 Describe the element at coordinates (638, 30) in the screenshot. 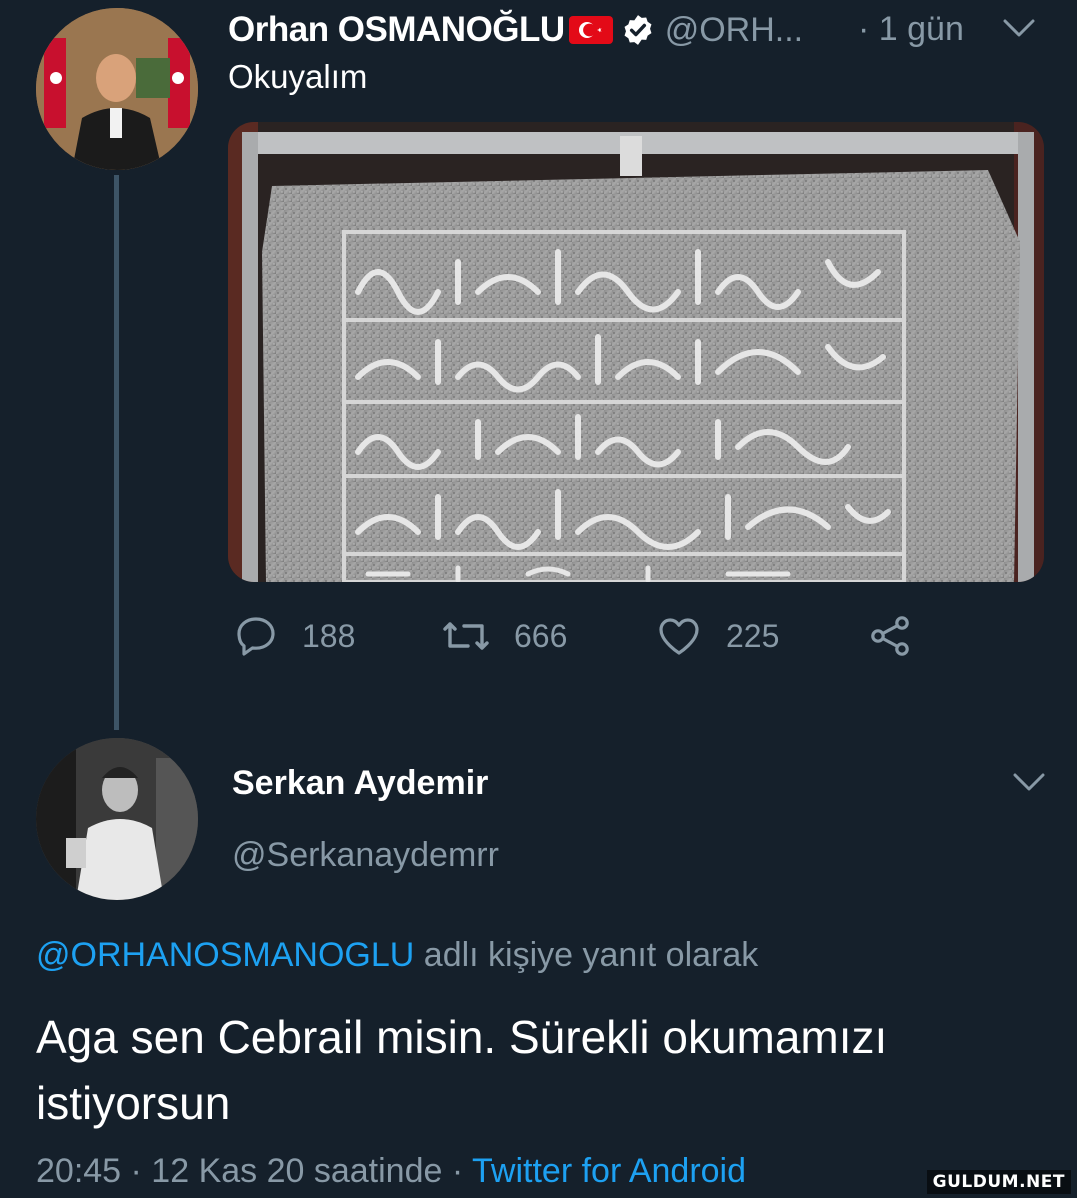

I see `verified-badge-icon` at that location.